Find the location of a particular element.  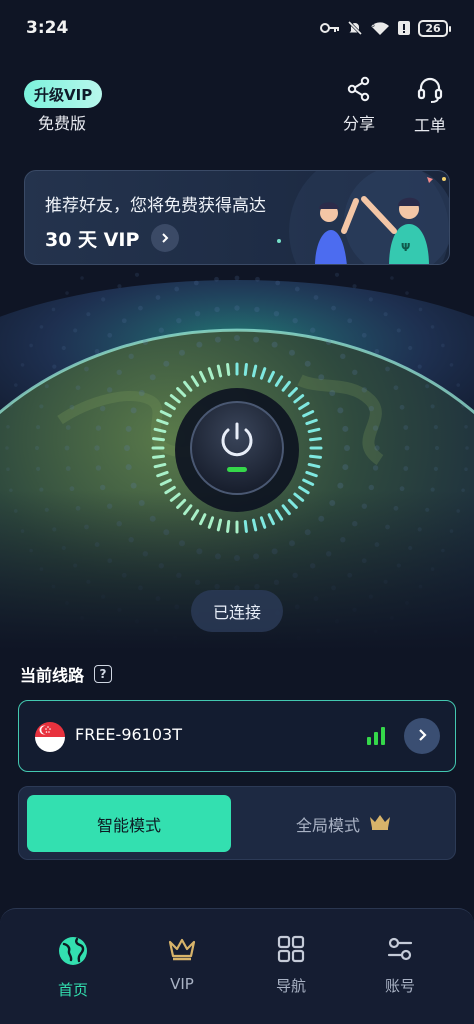

banner-offer-text: 30 天 VIP is located at coordinates (92, 239).